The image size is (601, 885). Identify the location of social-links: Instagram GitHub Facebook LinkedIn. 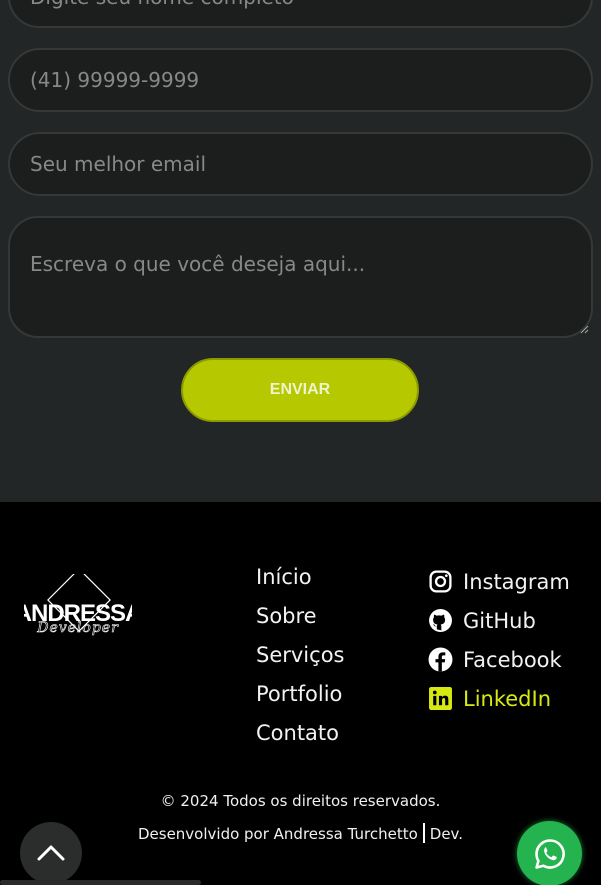
(499, 640).